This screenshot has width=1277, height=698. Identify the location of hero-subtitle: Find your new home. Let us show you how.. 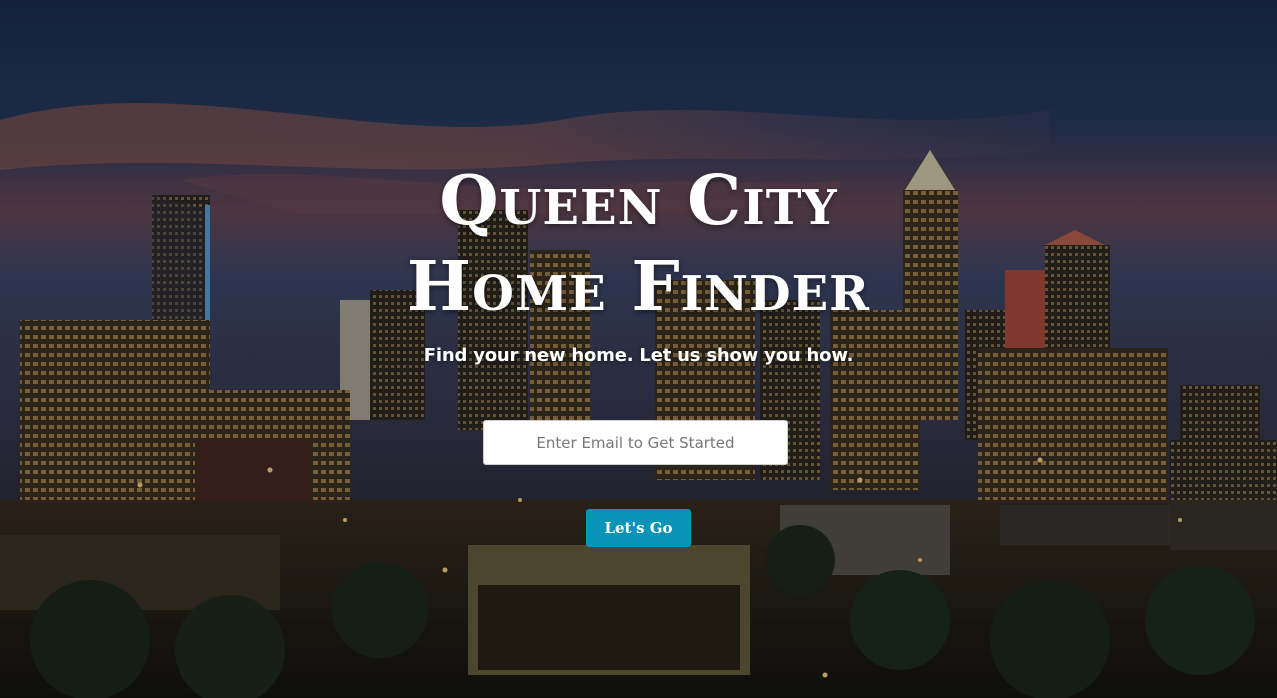
(638, 355).